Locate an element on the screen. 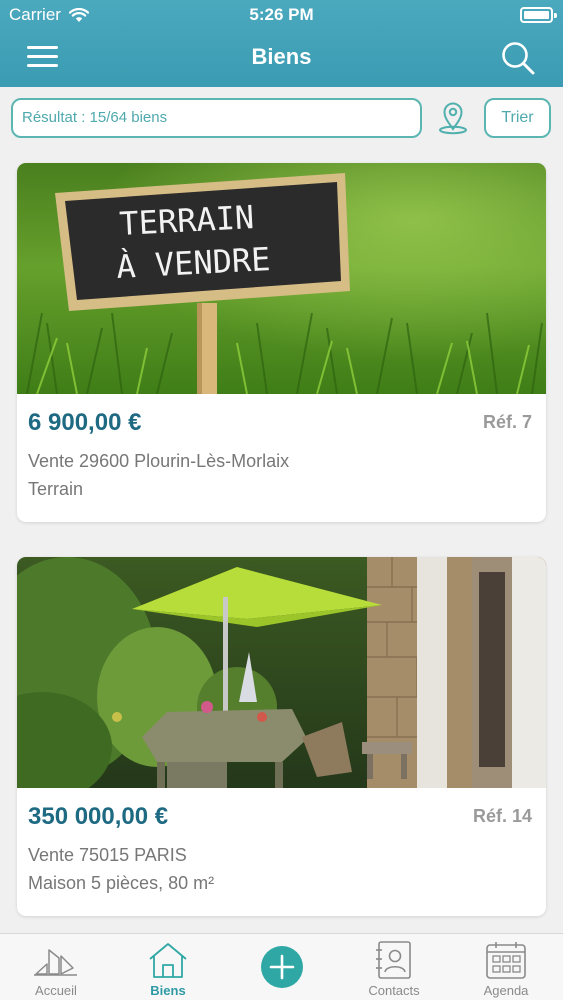 This screenshot has width=563, height=1000. listing-location: Vente 75015 PARIS is located at coordinates (107, 855).